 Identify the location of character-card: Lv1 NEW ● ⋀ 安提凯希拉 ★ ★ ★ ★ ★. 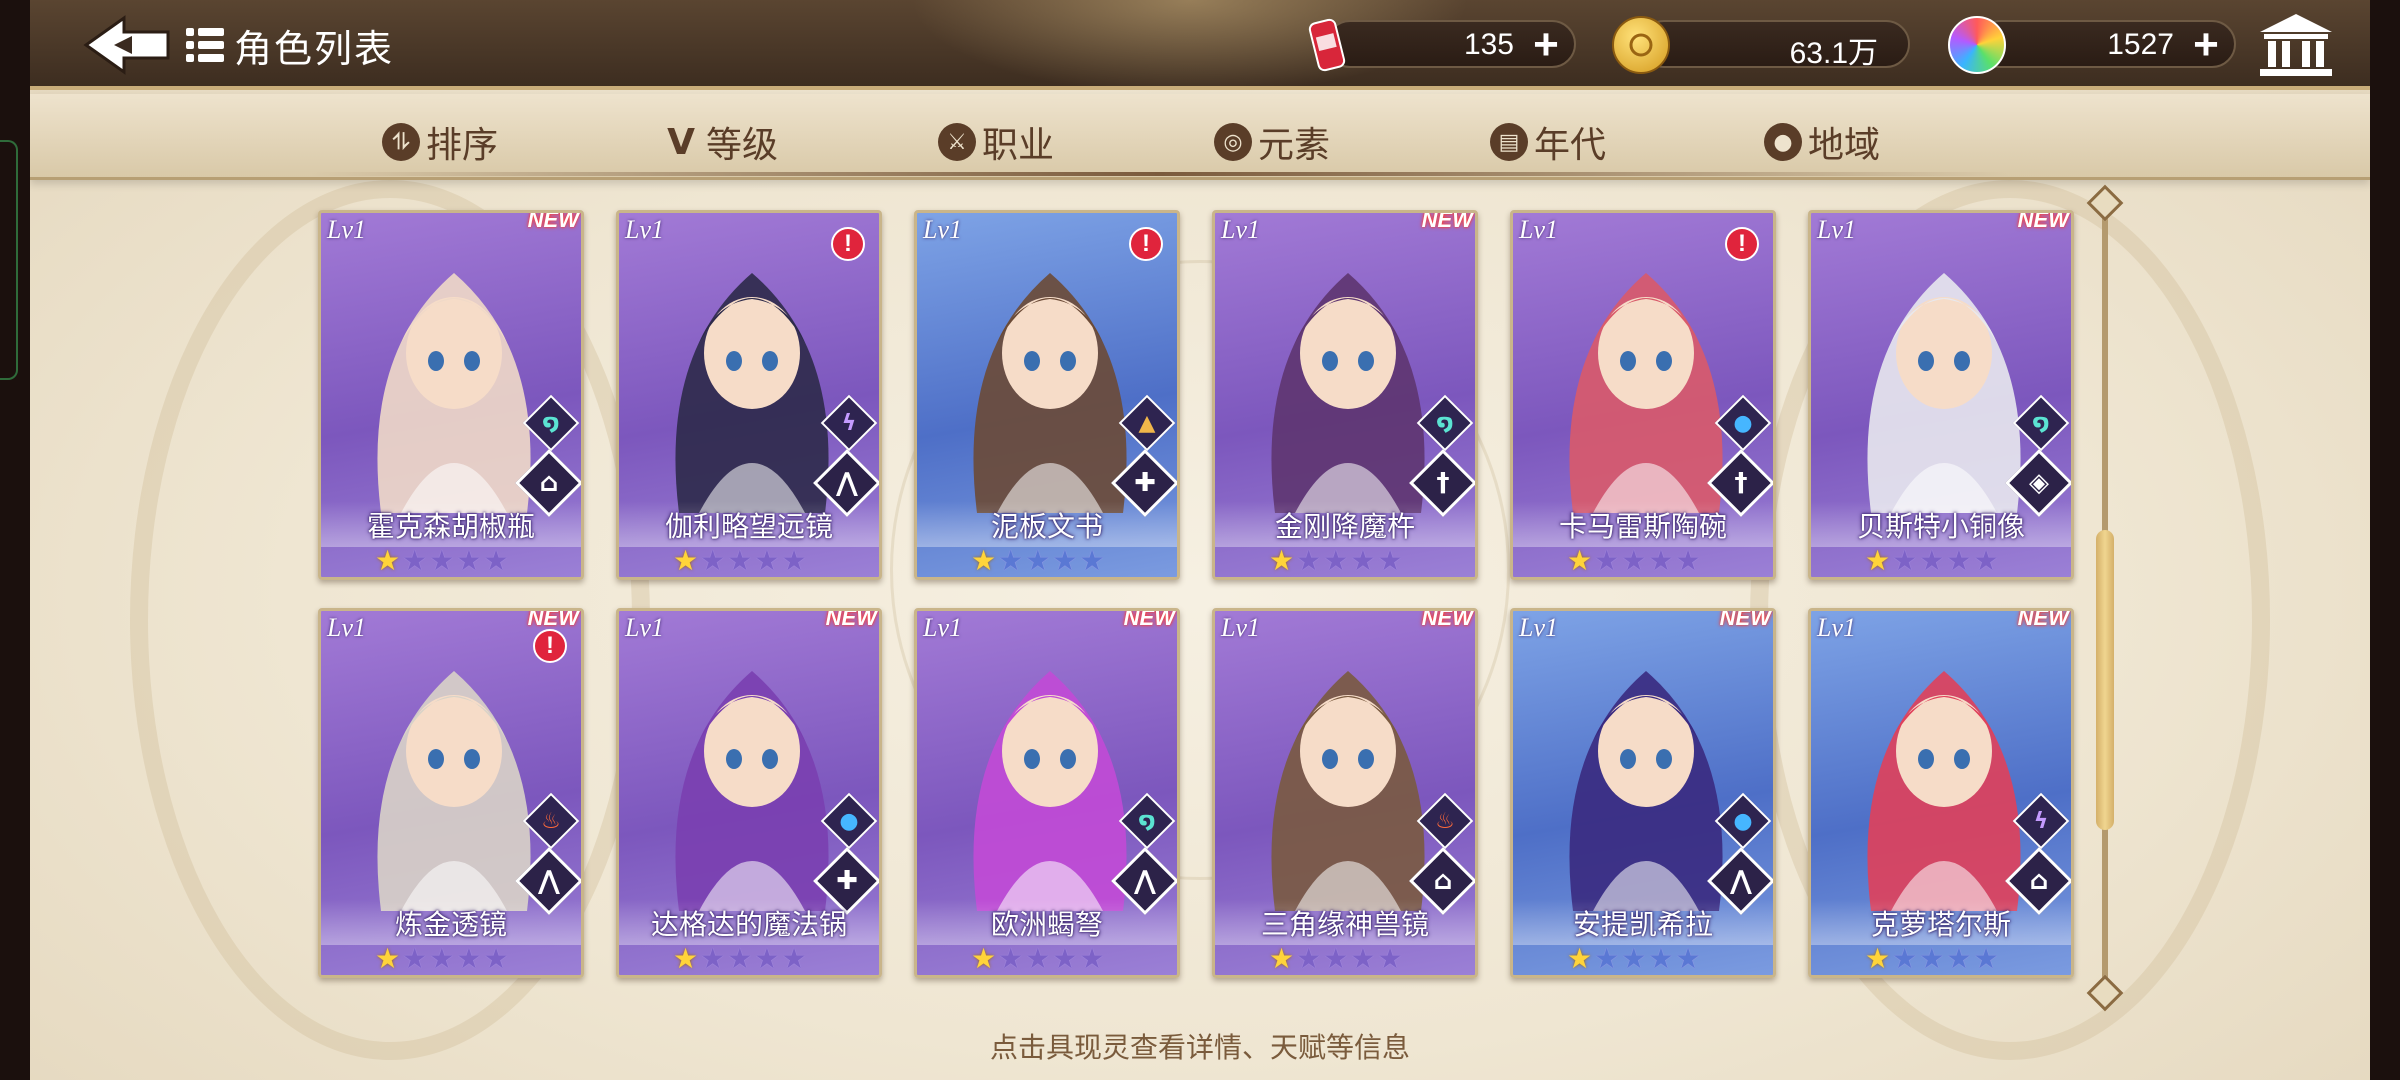
(1643, 793).